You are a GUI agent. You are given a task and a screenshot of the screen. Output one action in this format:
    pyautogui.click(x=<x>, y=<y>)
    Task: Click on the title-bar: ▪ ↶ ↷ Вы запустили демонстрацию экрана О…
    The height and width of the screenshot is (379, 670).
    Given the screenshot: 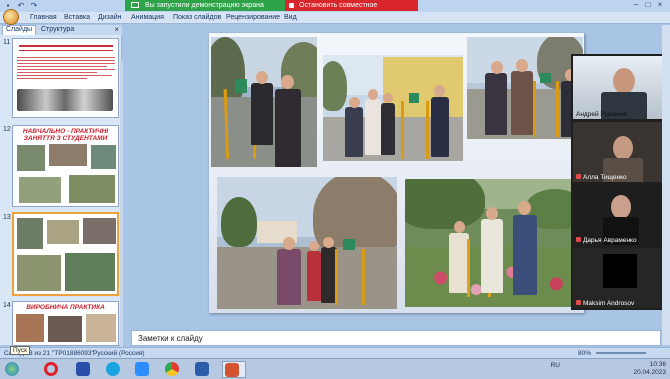 What is the action you would take?
    pyautogui.click(x=335, y=10)
    